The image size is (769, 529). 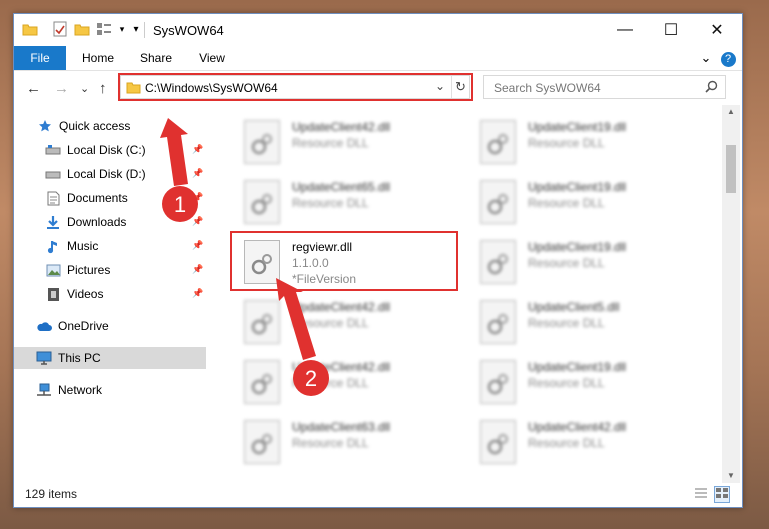 I want to click on up-button: ↑, so click(x=103, y=88).